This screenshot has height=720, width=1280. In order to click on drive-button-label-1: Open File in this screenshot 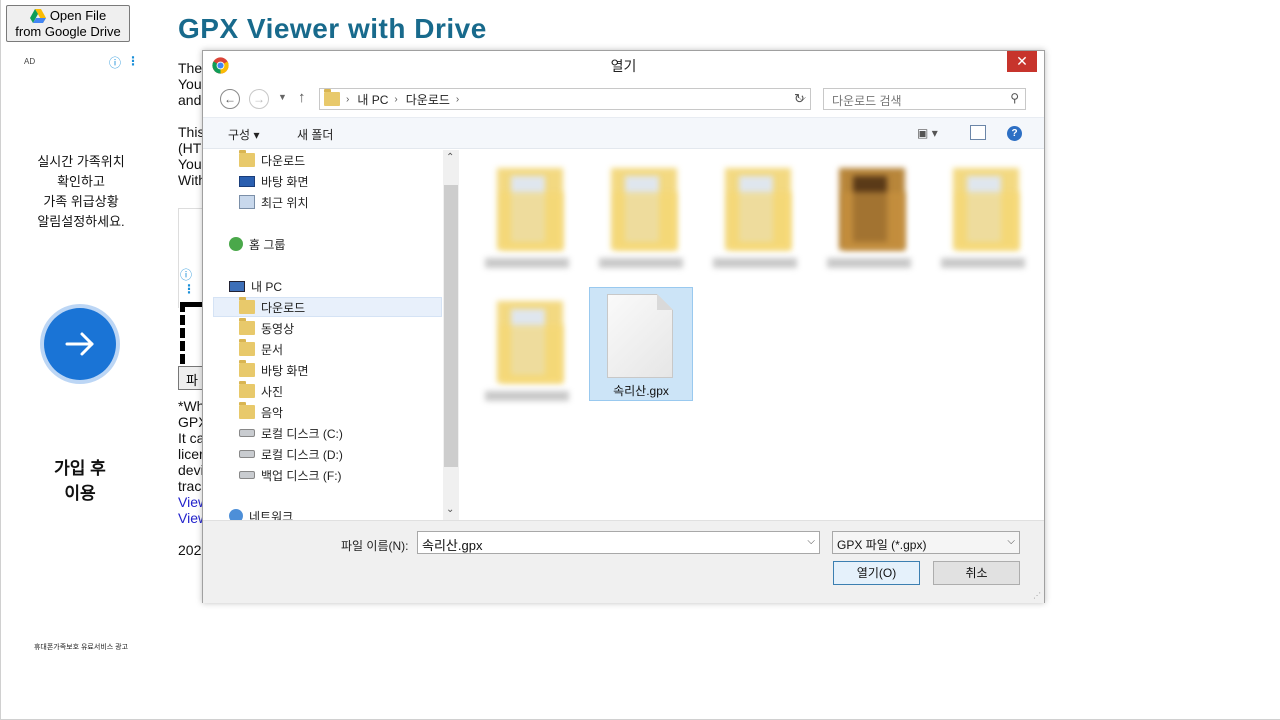, I will do `click(78, 15)`.